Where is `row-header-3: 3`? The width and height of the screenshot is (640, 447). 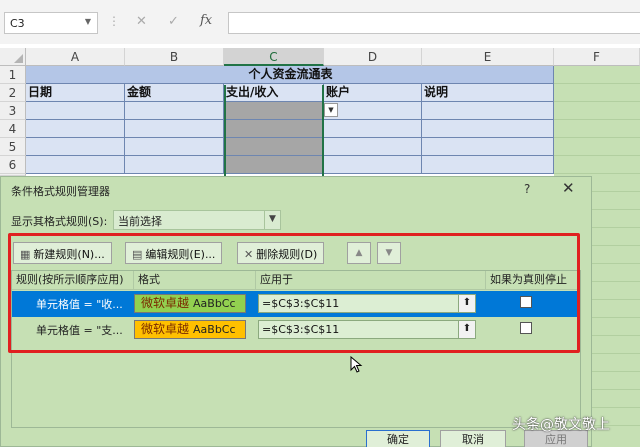
row-header-3: 3 is located at coordinates (13, 111).